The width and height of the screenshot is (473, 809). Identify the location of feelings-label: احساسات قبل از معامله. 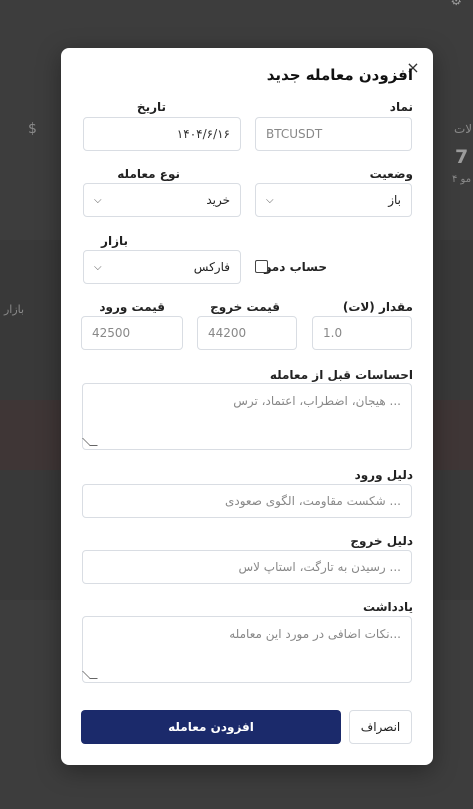
(341, 375).